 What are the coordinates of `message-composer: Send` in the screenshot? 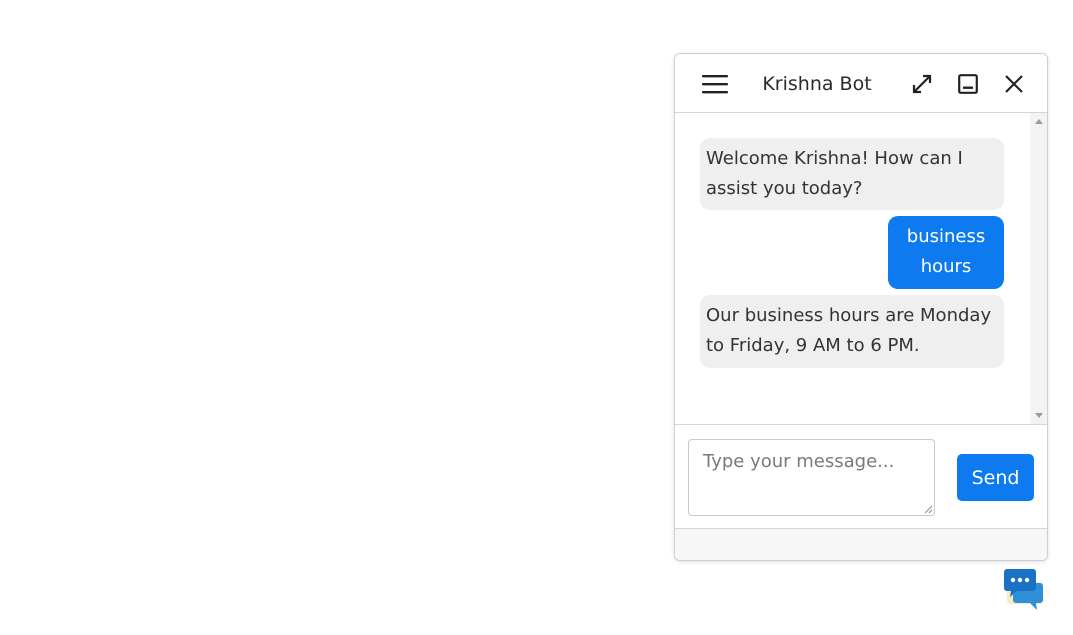 It's located at (861, 477).